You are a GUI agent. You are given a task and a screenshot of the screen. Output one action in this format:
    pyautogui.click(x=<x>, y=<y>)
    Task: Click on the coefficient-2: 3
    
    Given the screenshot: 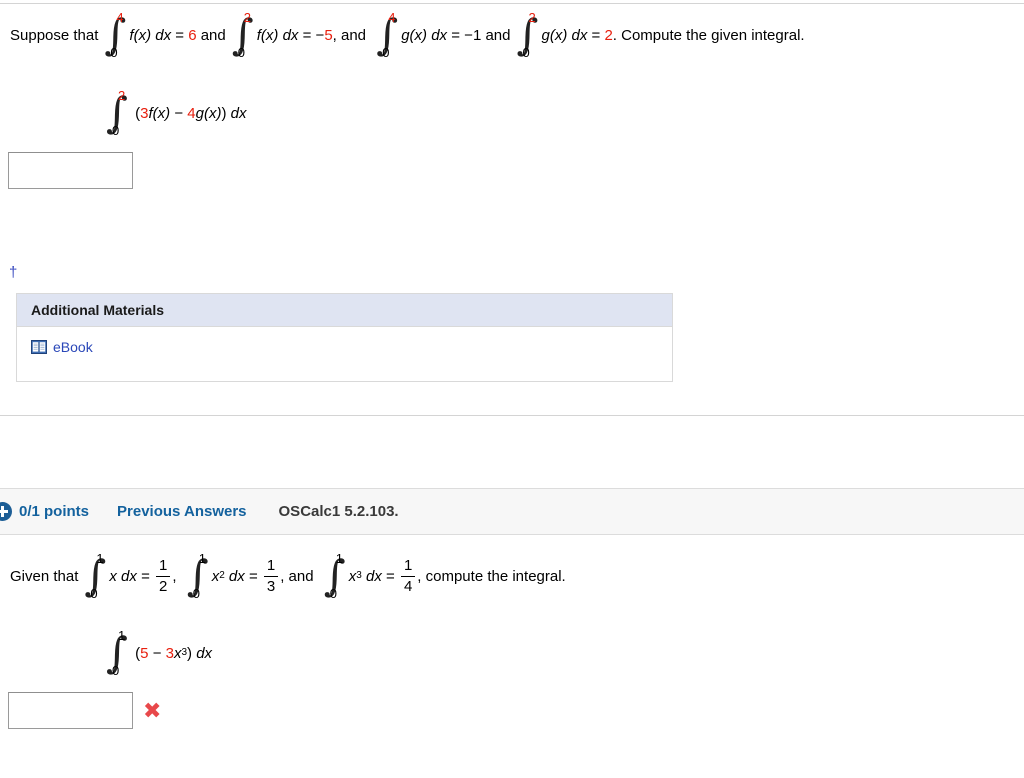 What is the action you would take?
    pyautogui.click(x=169, y=653)
    